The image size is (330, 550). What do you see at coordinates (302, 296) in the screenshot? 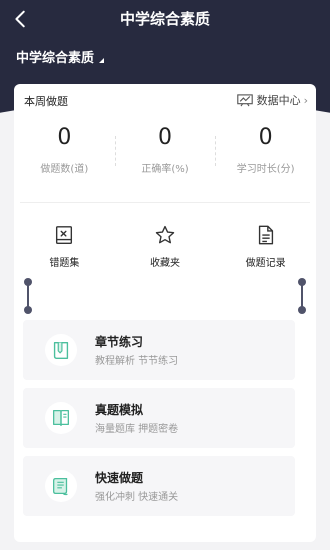
I see `right-connector` at bounding box center [302, 296].